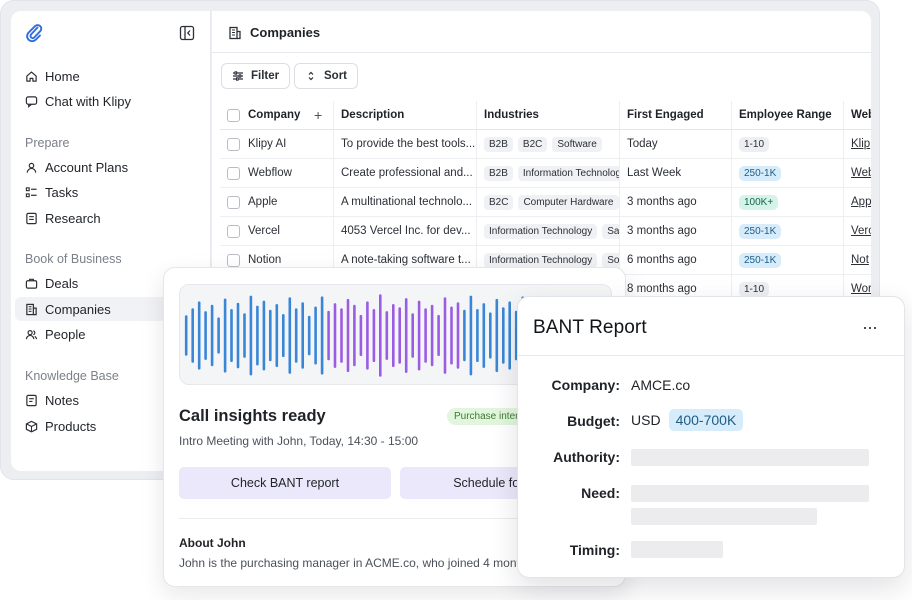  What do you see at coordinates (31, 218) in the screenshot?
I see `research-icon` at bounding box center [31, 218].